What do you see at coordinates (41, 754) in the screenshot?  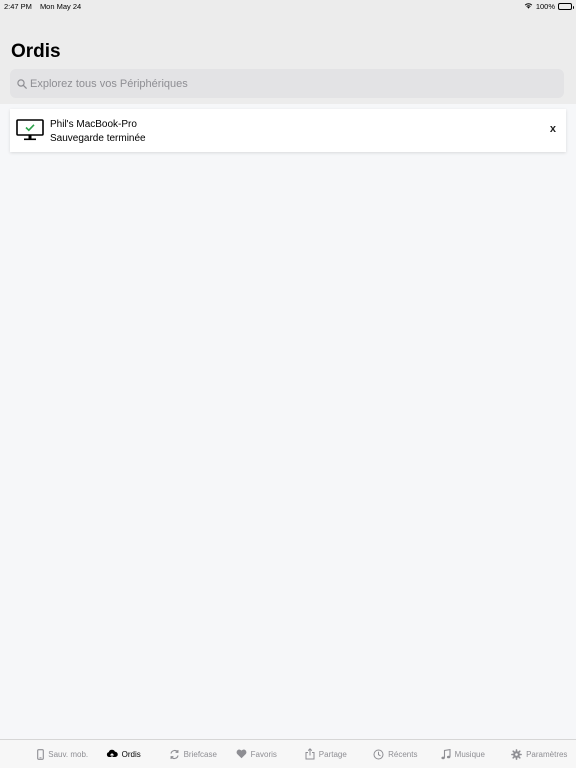 I see `phone-icon` at bounding box center [41, 754].